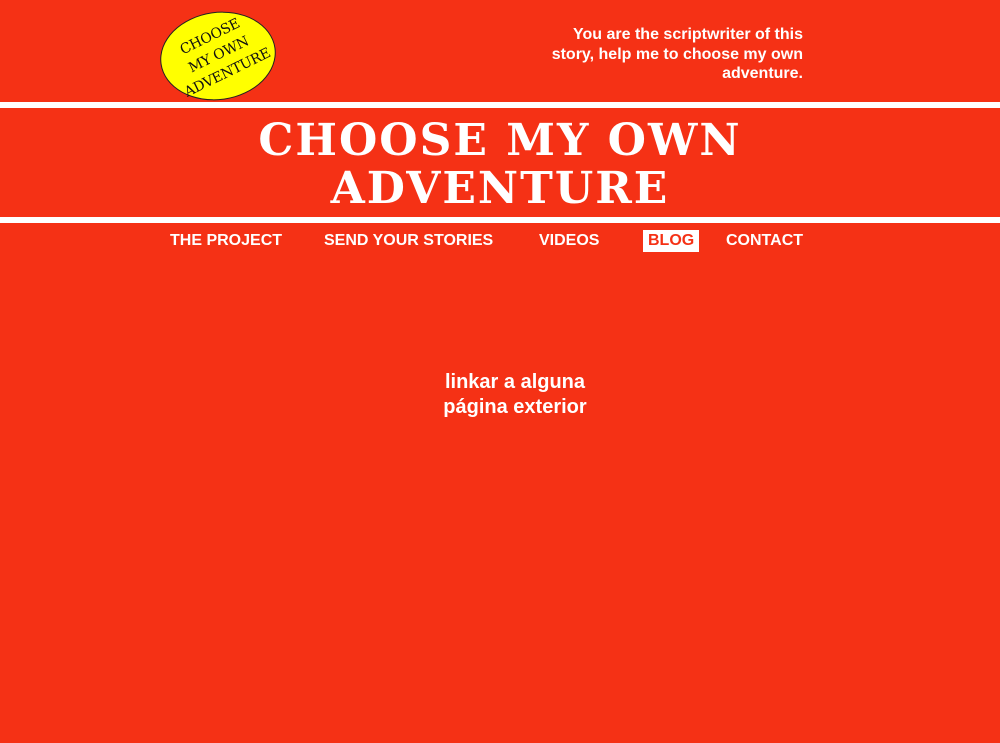 The height and width of the screenshot is (743, 1000). Describe the element at coordinates (500, 140) in the screenshot. I see `page-title-line-1: CHOOSE MY OWN` at that location.